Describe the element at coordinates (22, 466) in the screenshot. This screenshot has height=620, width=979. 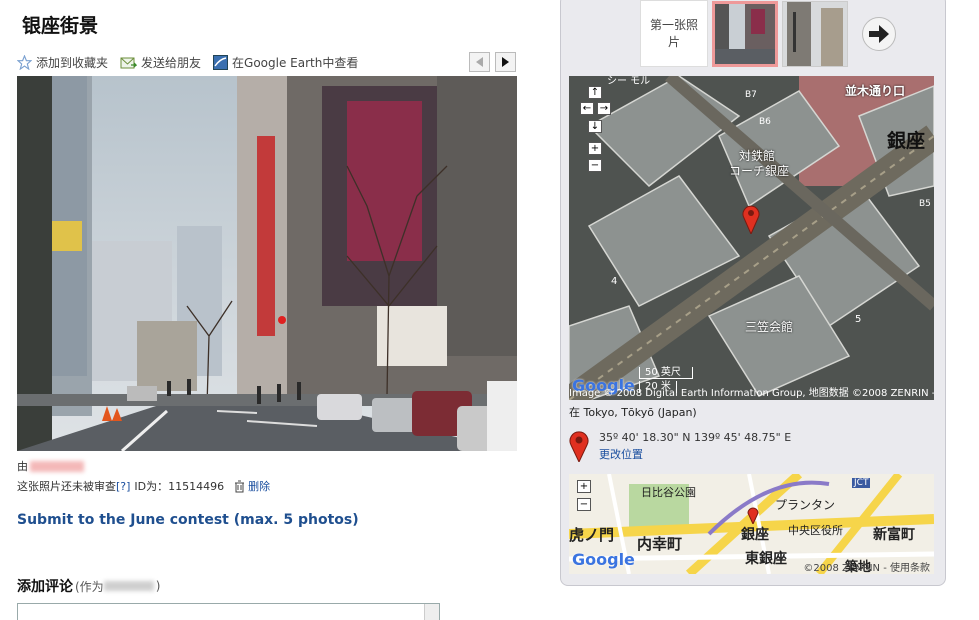
I see `by-prefix: 由` at that location.